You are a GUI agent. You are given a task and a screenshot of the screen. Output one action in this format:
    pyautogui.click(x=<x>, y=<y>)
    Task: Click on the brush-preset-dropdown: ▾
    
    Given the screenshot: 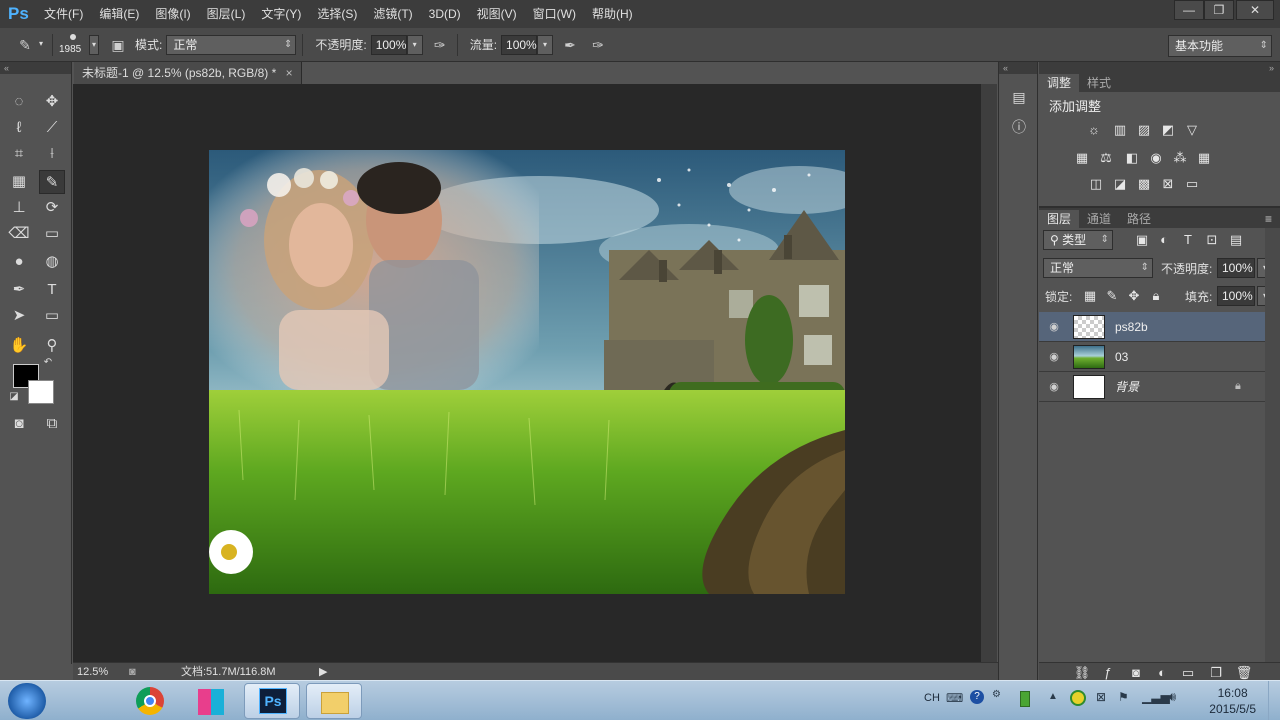 What is the action you would take?
    pyautogui.click(x=41, y=45)
    